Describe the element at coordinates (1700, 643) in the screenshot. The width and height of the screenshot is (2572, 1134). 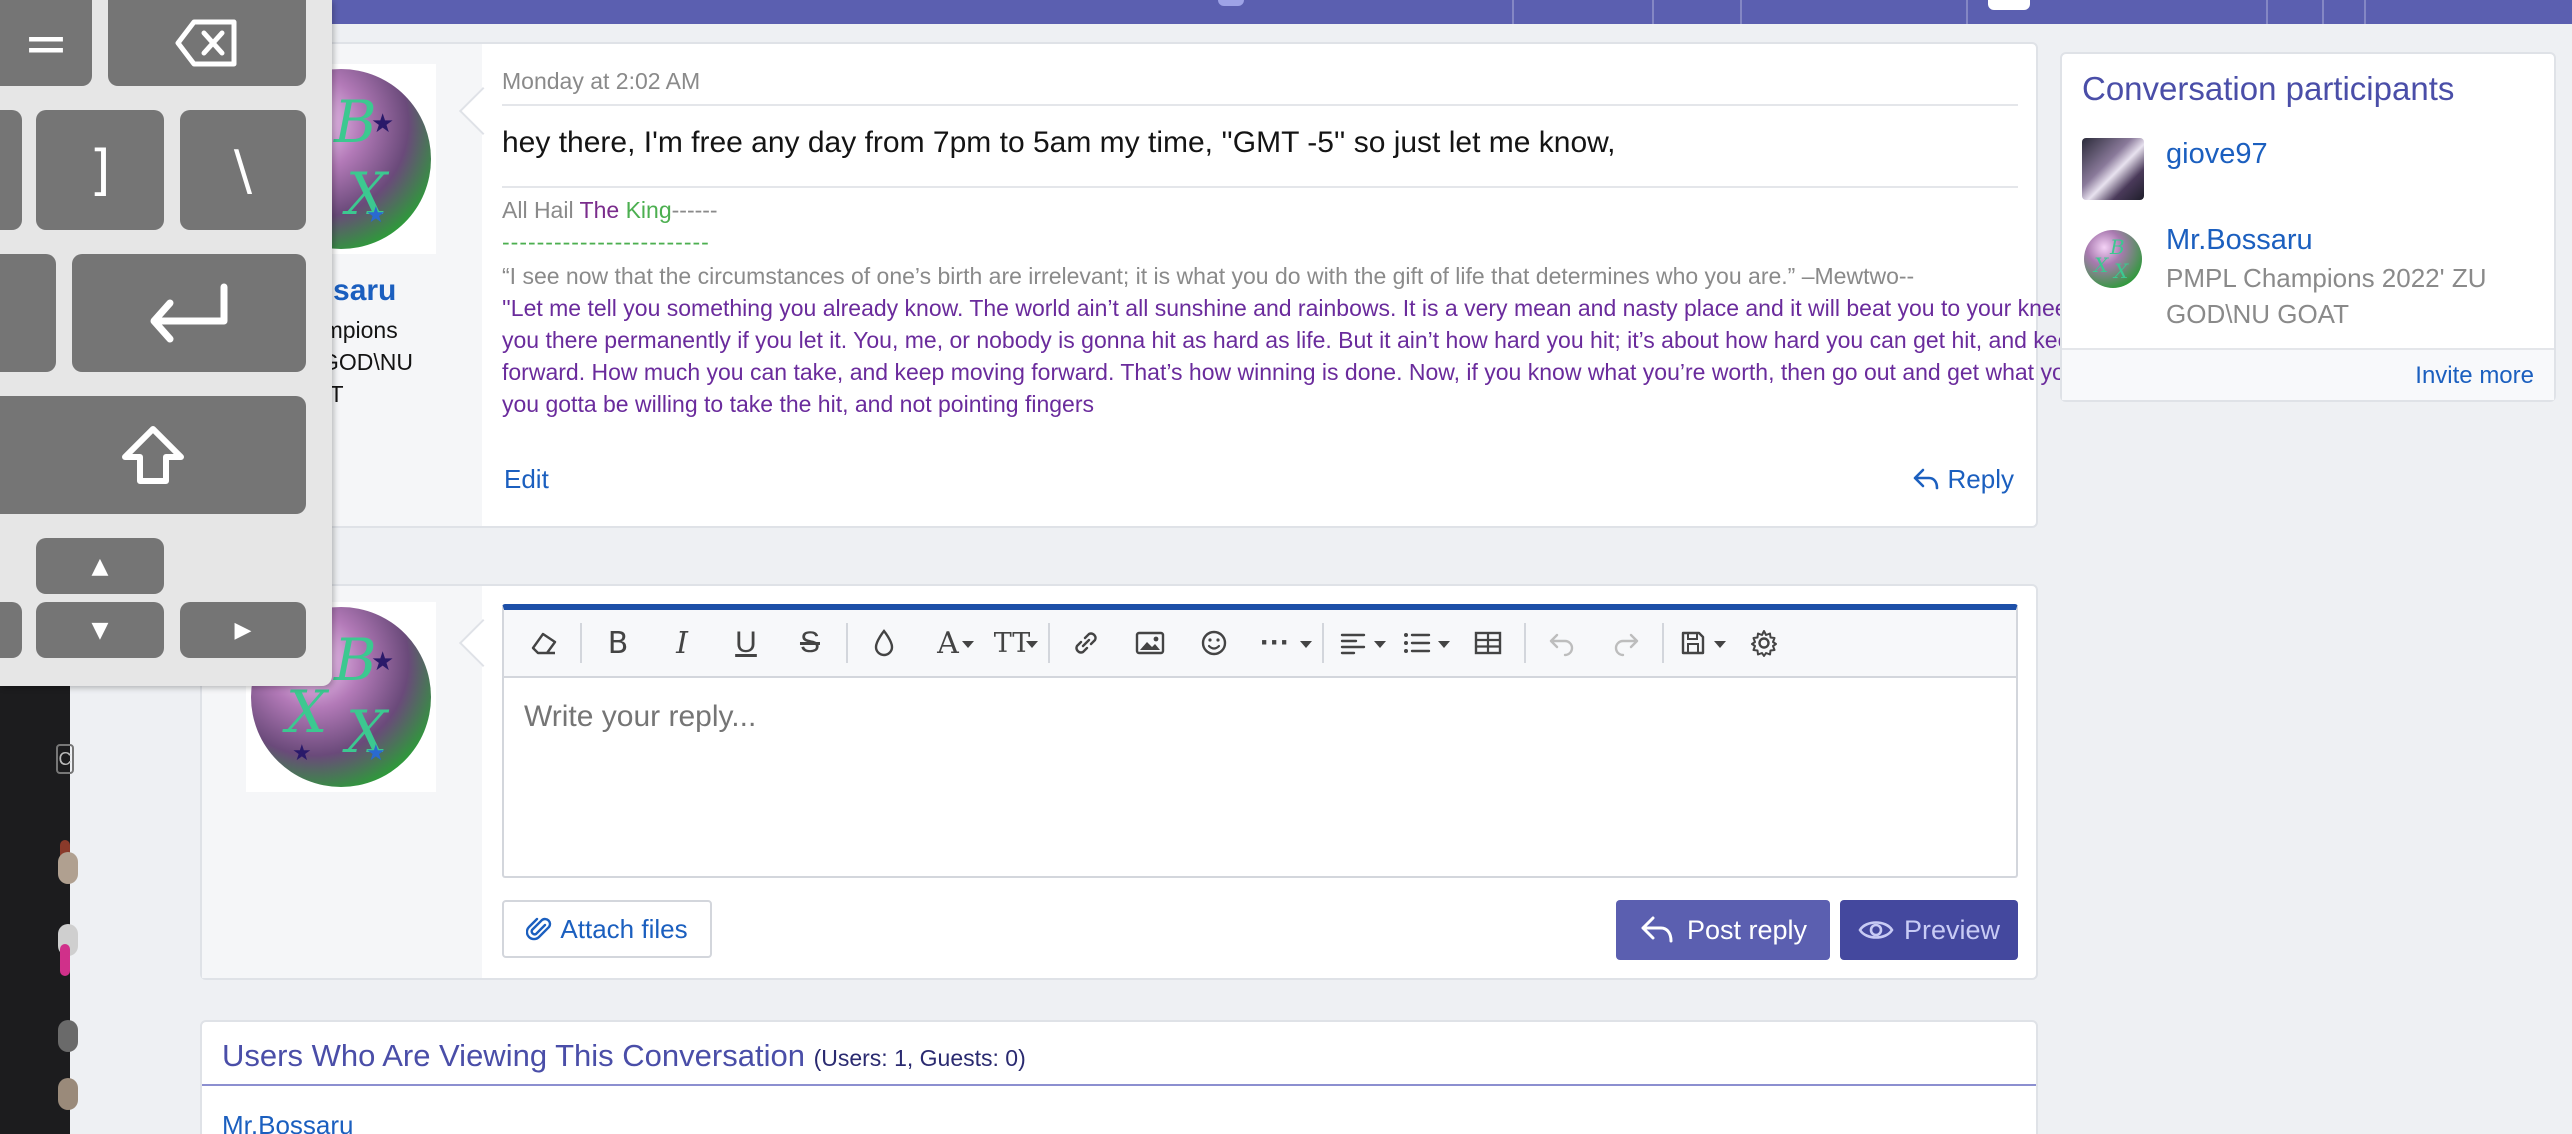
I see `save-draft-icon` at that location.